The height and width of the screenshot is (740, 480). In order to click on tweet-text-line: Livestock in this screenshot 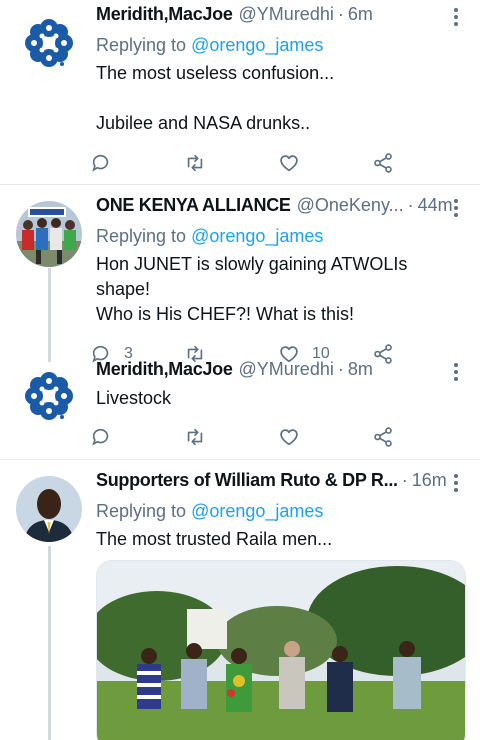, I will do `click(134, 398)`.